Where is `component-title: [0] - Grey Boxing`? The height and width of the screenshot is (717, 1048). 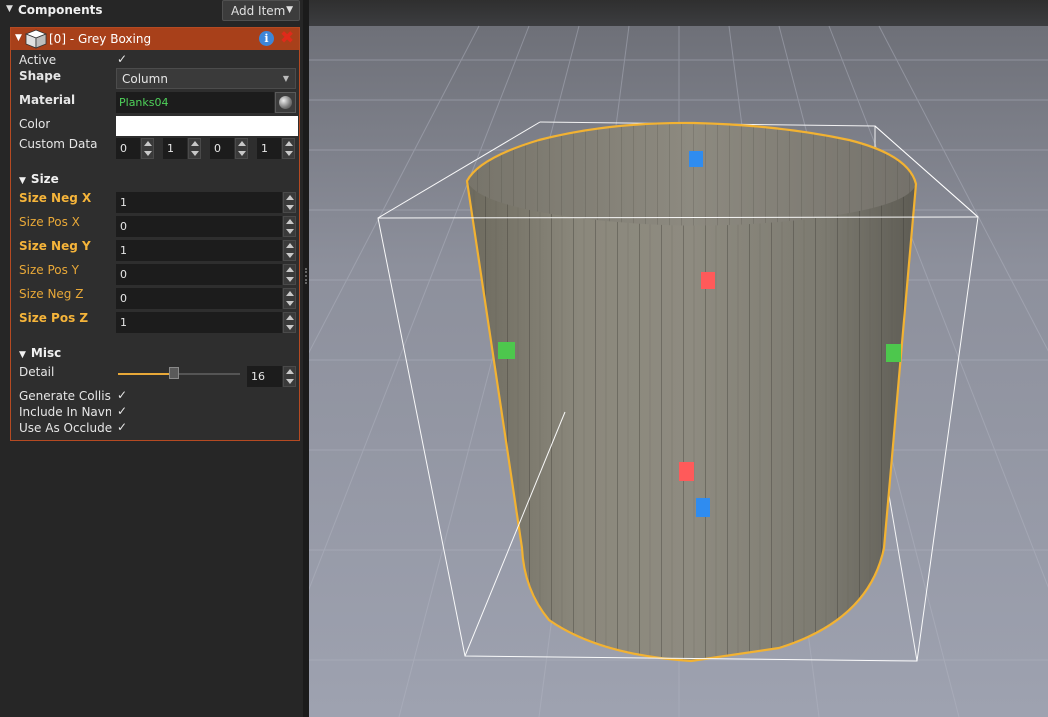 component-title: [0] - Grey Boxing is located at coordinates (100, 39).